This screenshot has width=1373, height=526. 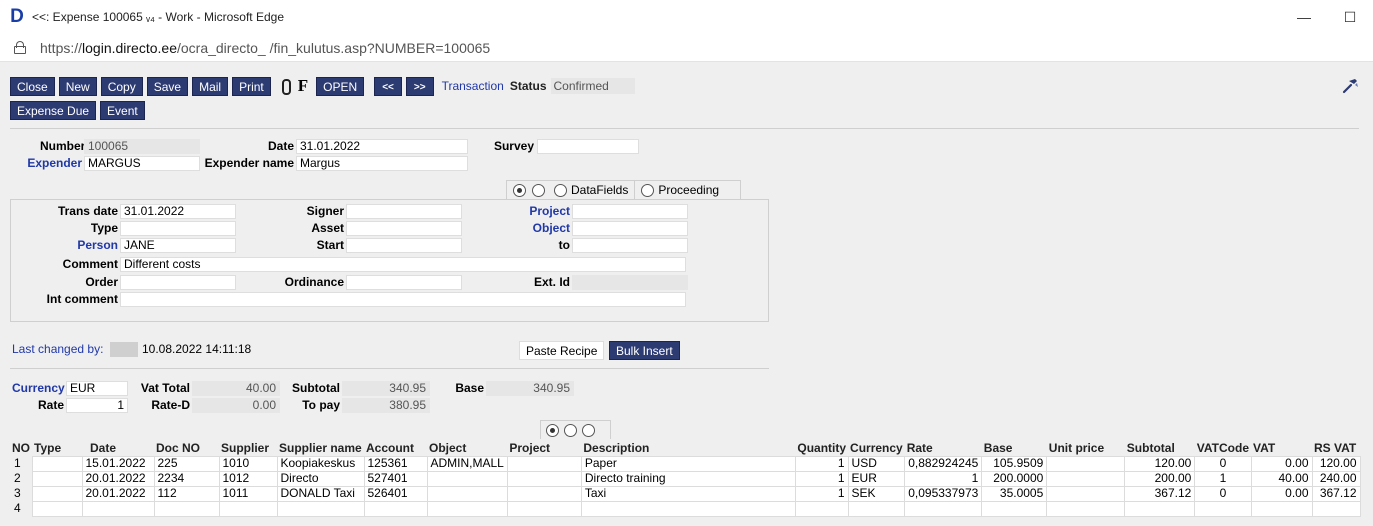 What do you see at coordinates (473, 86) in the screenshot?
I see `transaction-link: Transaction` at bounding box center [473, 86].